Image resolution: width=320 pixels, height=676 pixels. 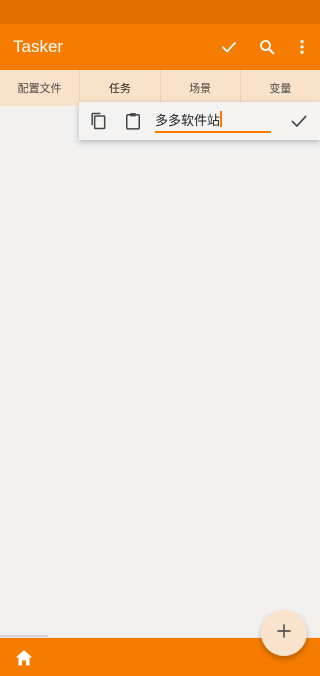 I want to click on add-task-button, so click(x=284, y=633).